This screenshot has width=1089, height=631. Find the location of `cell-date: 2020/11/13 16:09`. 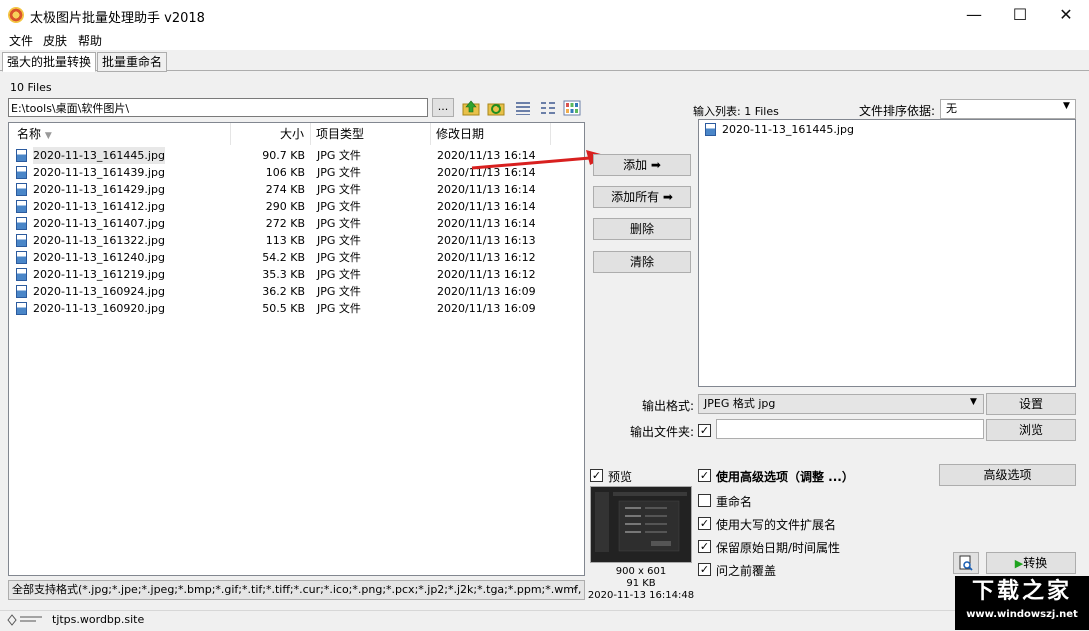

cell-date: 2020/11/13 16:09 is located at coordinates (486, 308).